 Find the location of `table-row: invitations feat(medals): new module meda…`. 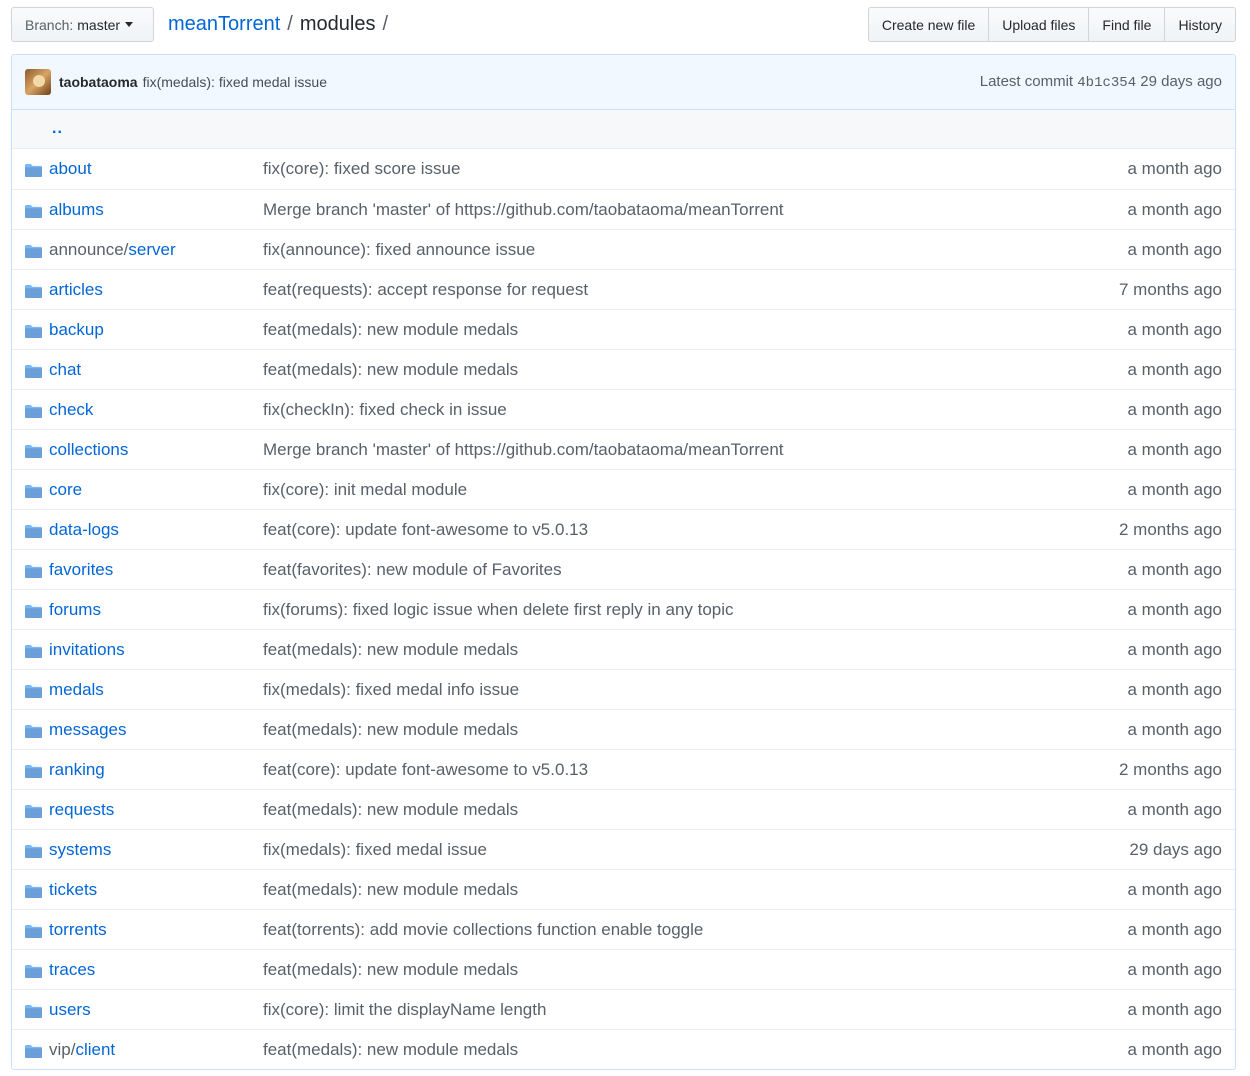

table-row: invitations feat(medals): new module meda… is located at coordinates (623, 649).